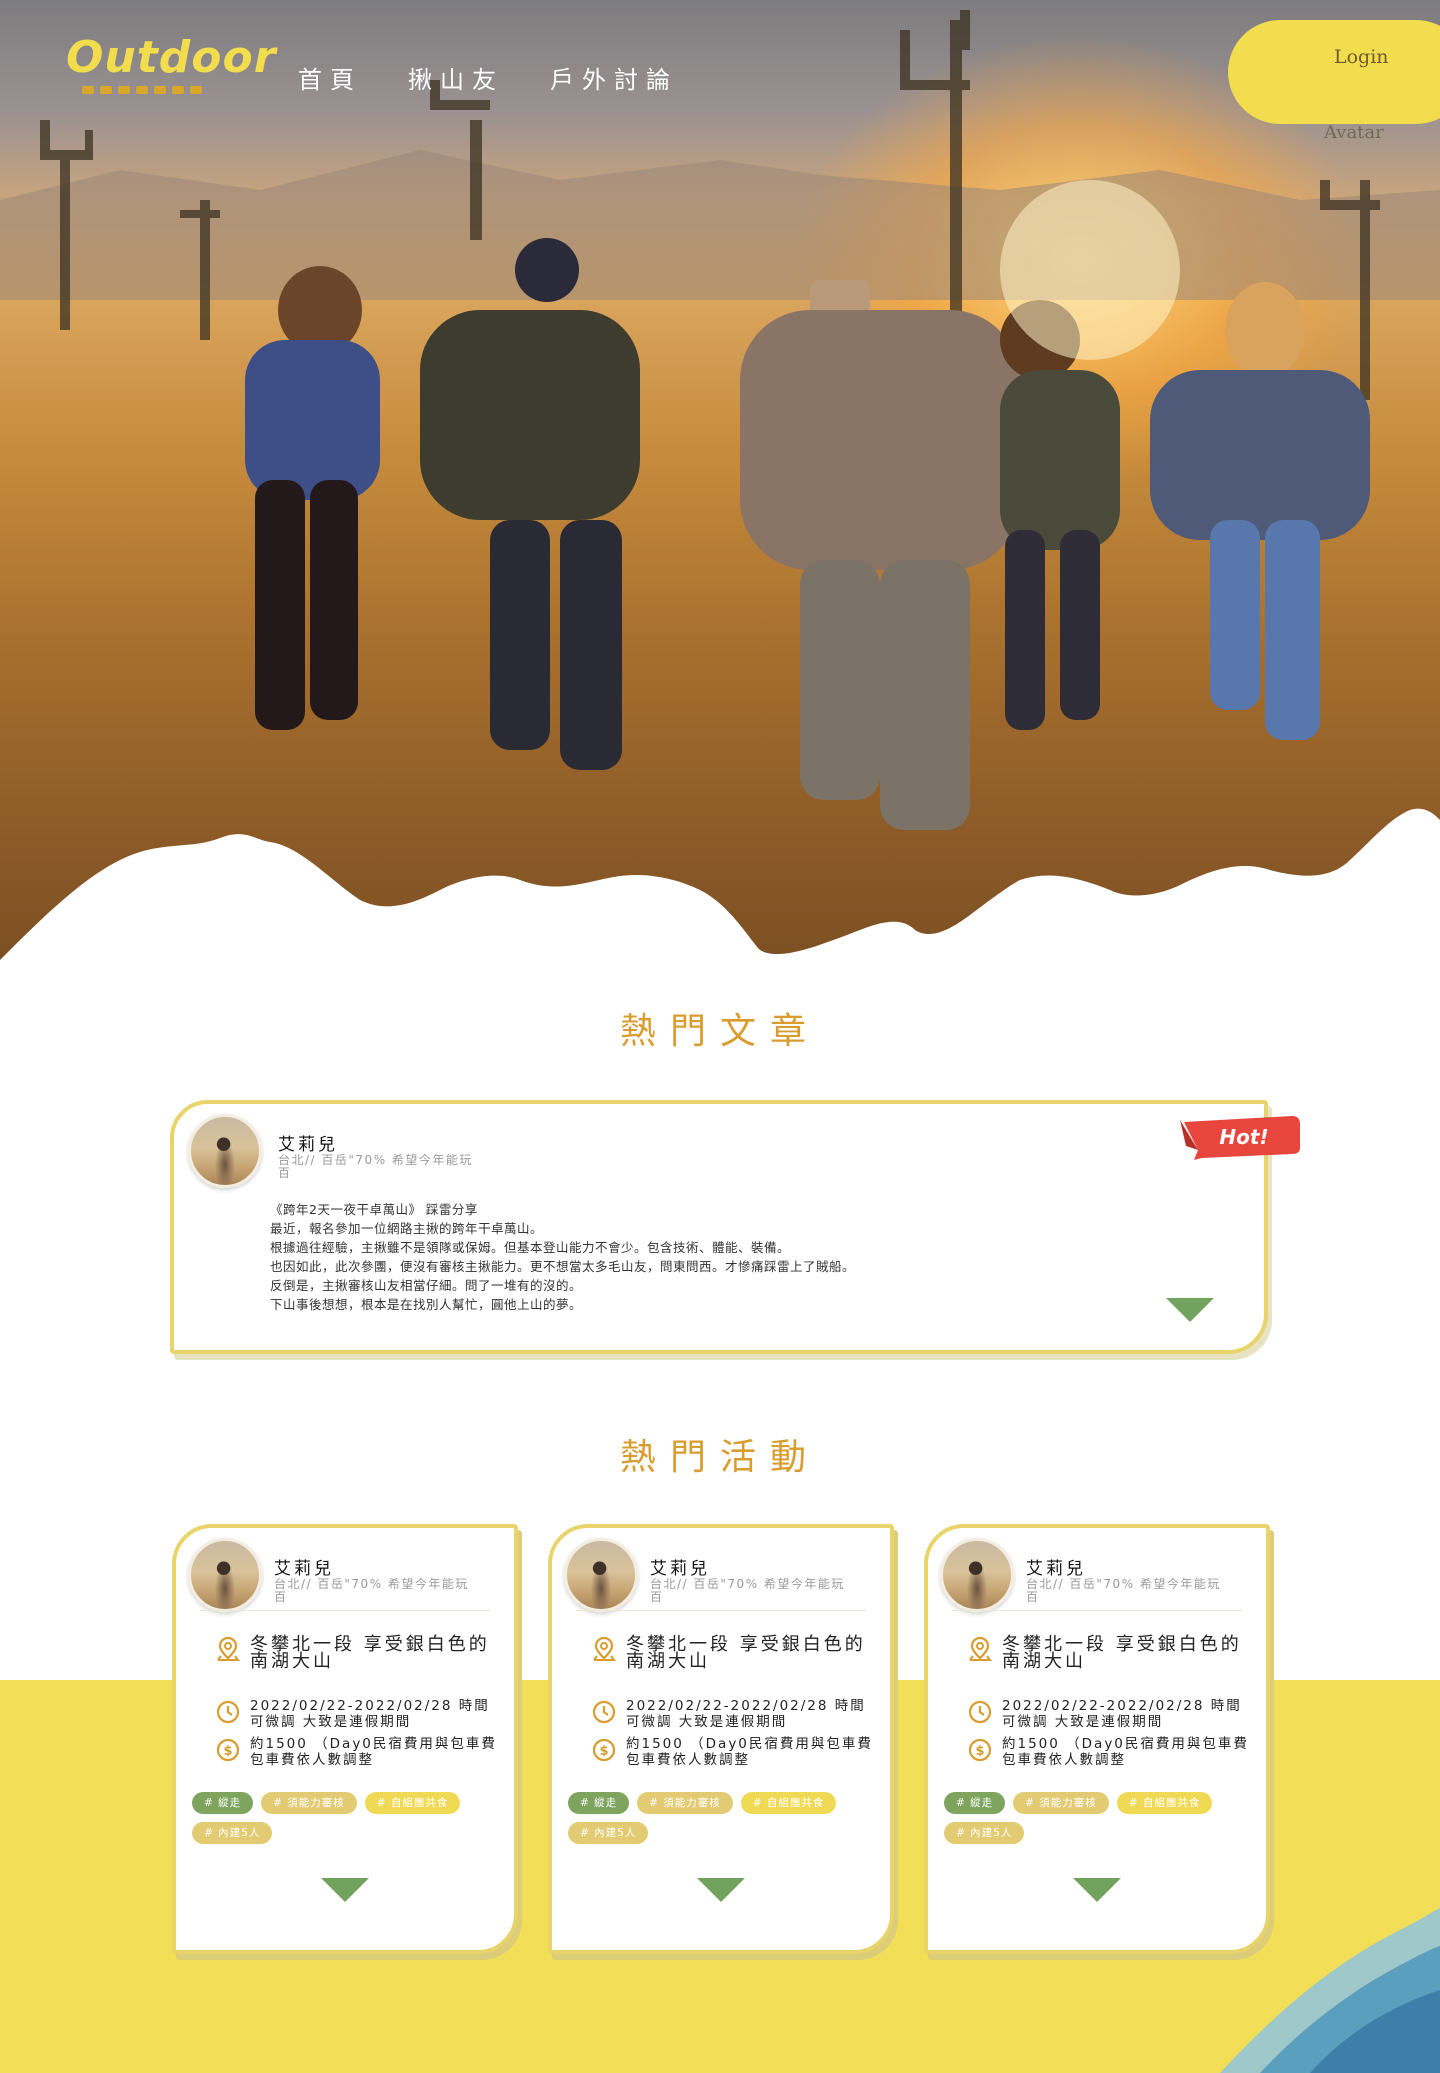  I want to click on hot-activities-title: 熱門活動, so click(719, 1457).